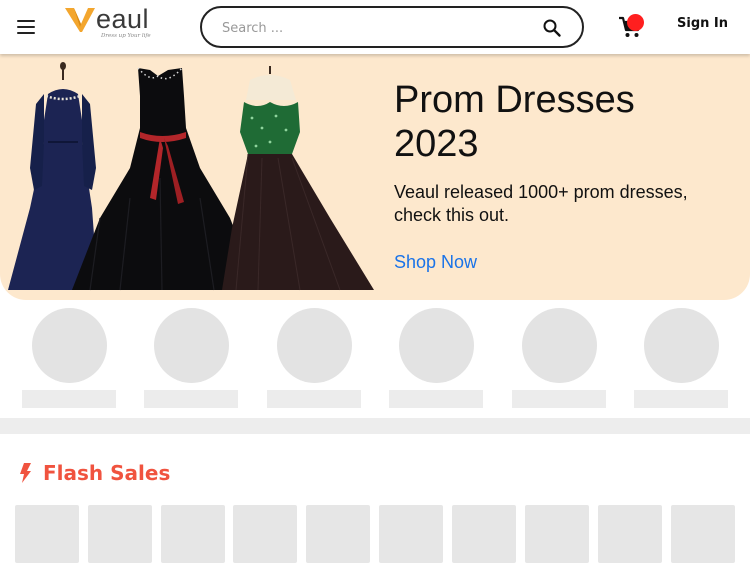 This screenshot has width=750, height=563. I want to click on banner-subtitle-line1: Veaul released 1000+ prom dresses,, so click(541, 192).